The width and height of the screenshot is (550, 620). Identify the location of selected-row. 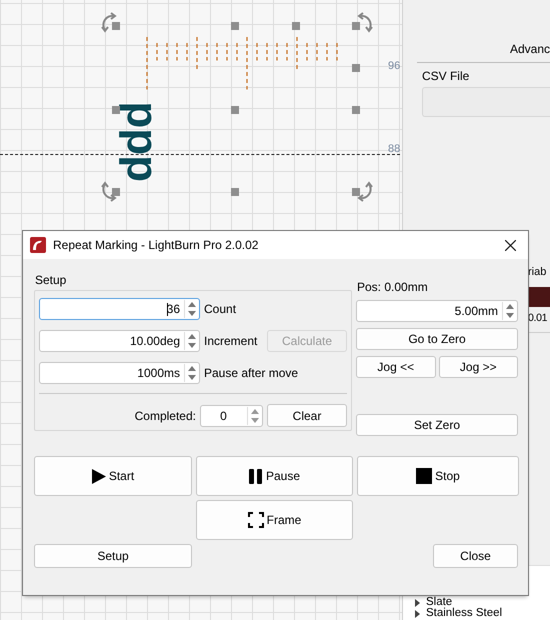
(539, 297).